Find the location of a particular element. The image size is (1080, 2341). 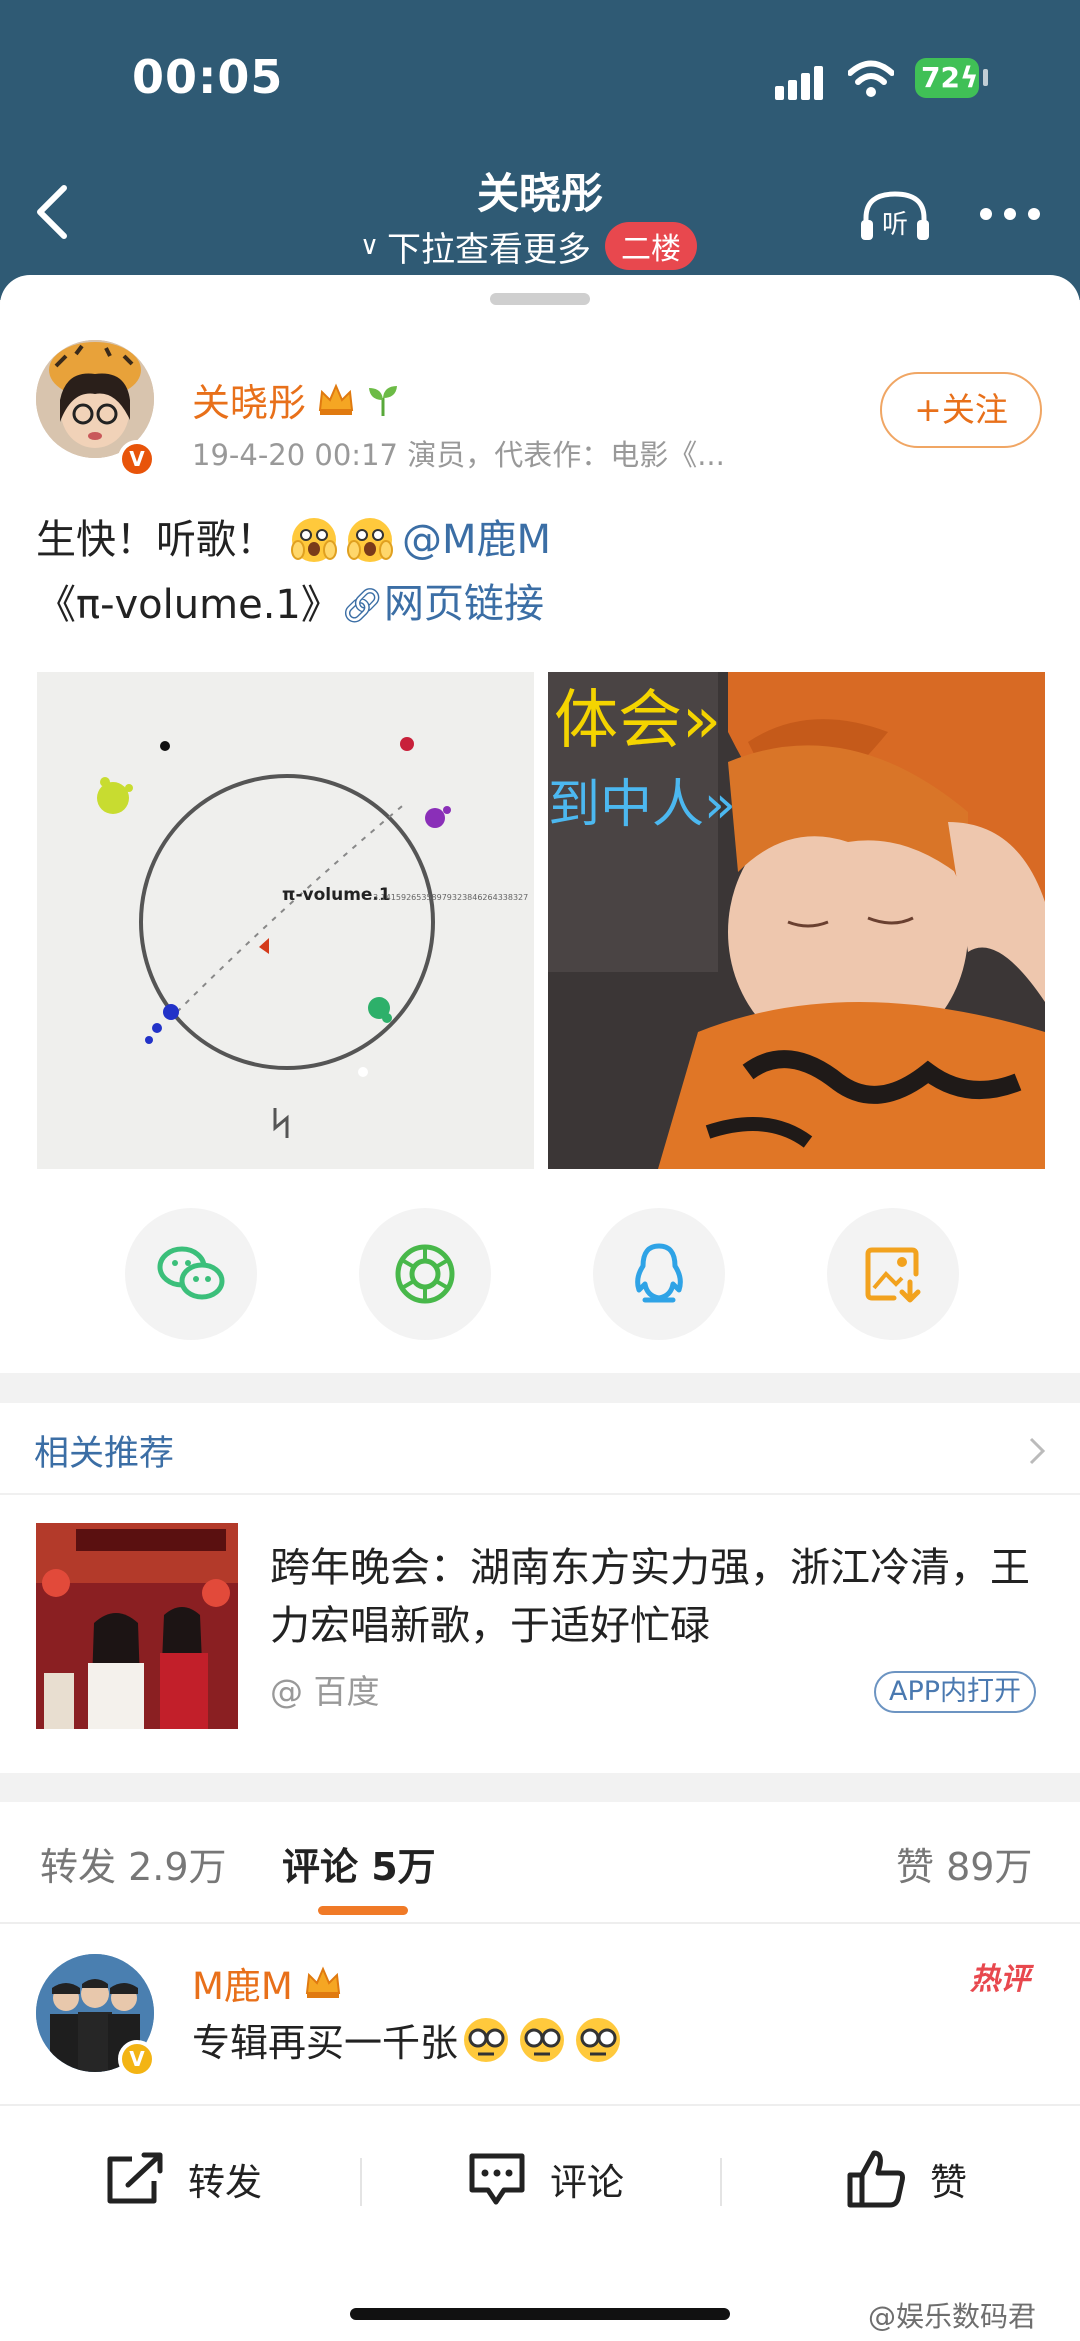

comment-text-body: 专辑再买一千张 is located at coordinates (325, 2043).